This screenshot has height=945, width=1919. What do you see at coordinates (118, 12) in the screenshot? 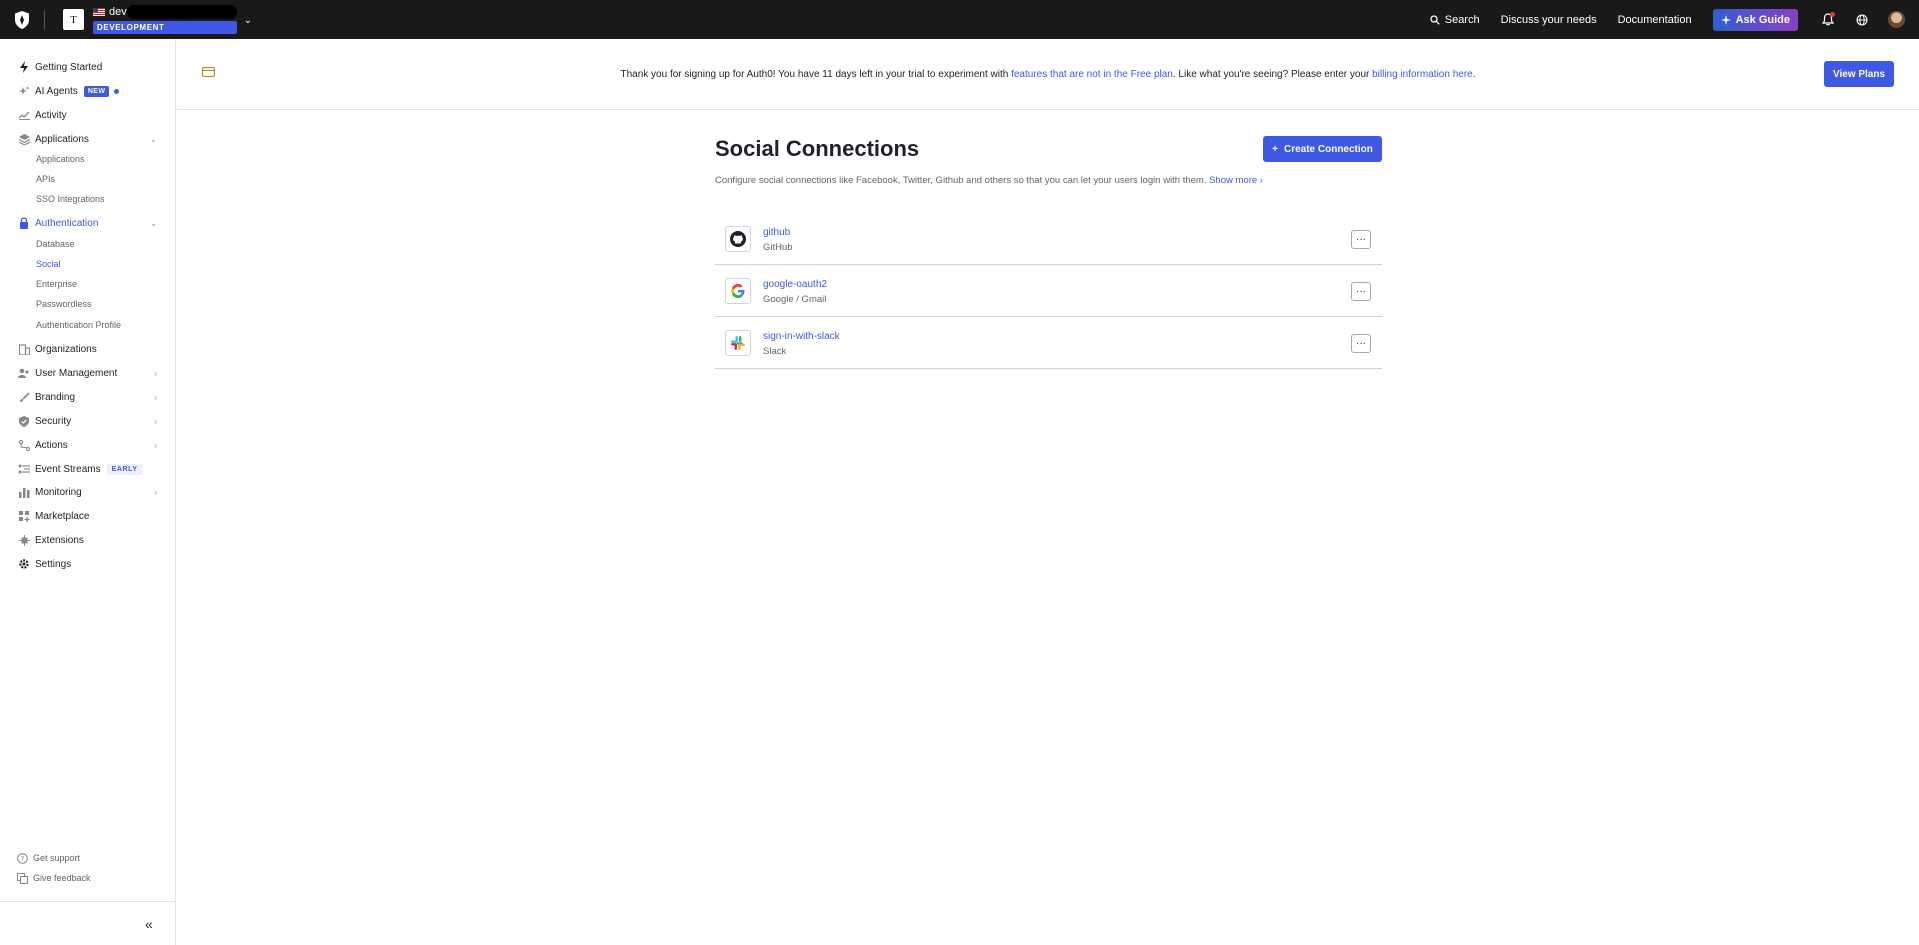
I see `tenant-name: dev` at bounding box center [118, 12].